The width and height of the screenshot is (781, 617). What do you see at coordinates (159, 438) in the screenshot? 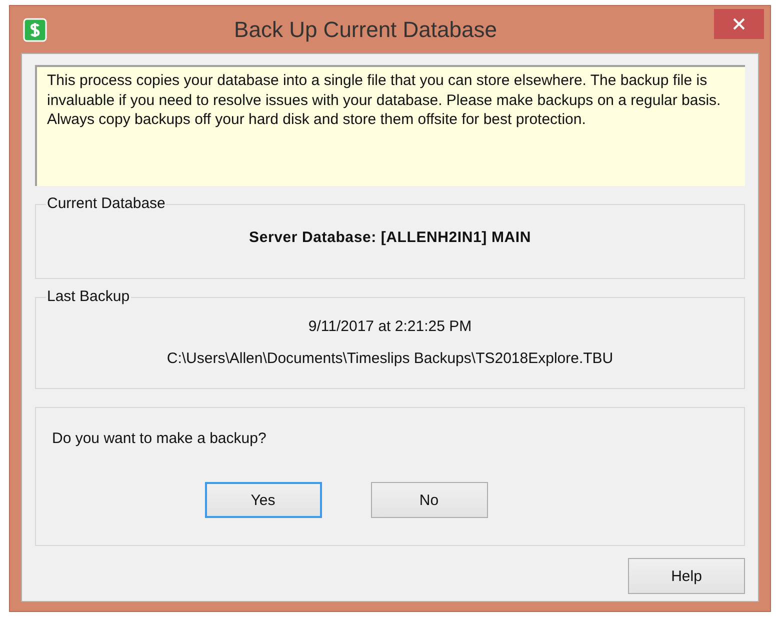
I see `question-text: Do you want to make a backup?` at bounding box center [159, 438].